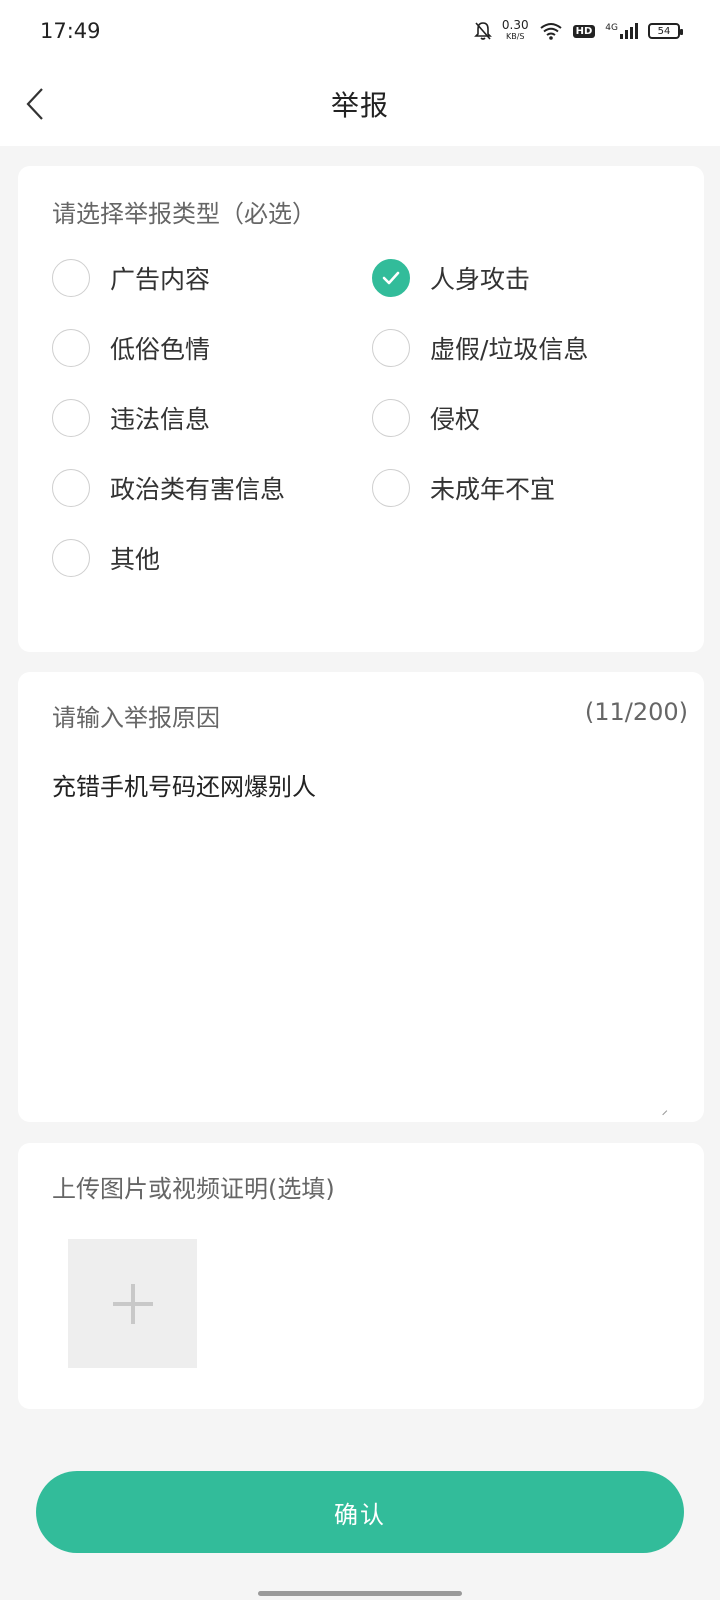 The image size is (720, 1600). What do you see at coordinates (160, 419) in the screenshot?
I see `option-label: 违法信息` at bounding box center [160, 419].